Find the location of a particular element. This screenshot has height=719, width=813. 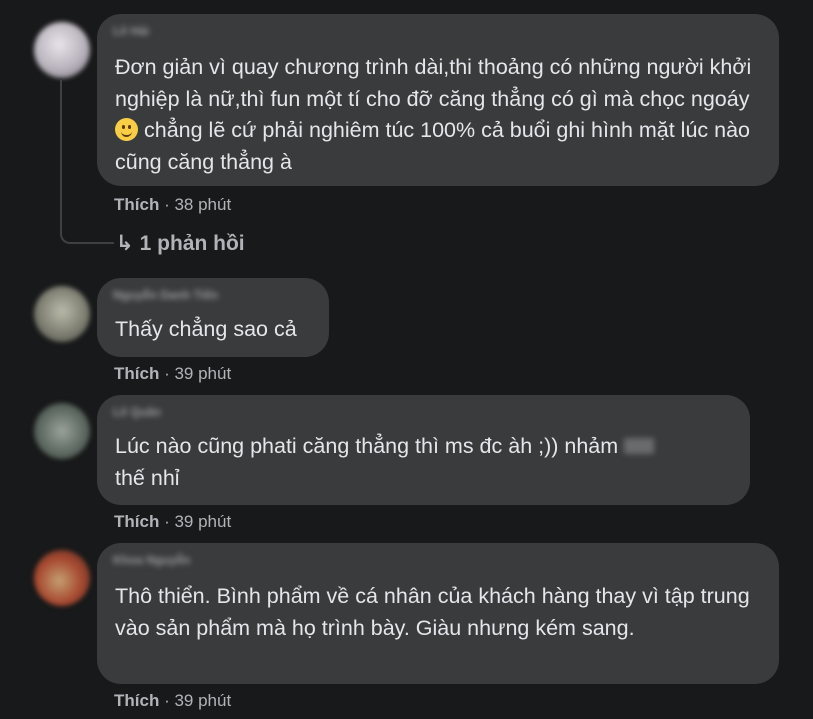

reply-count-label: 1 phản hồi is located at coordinates (192, 243).